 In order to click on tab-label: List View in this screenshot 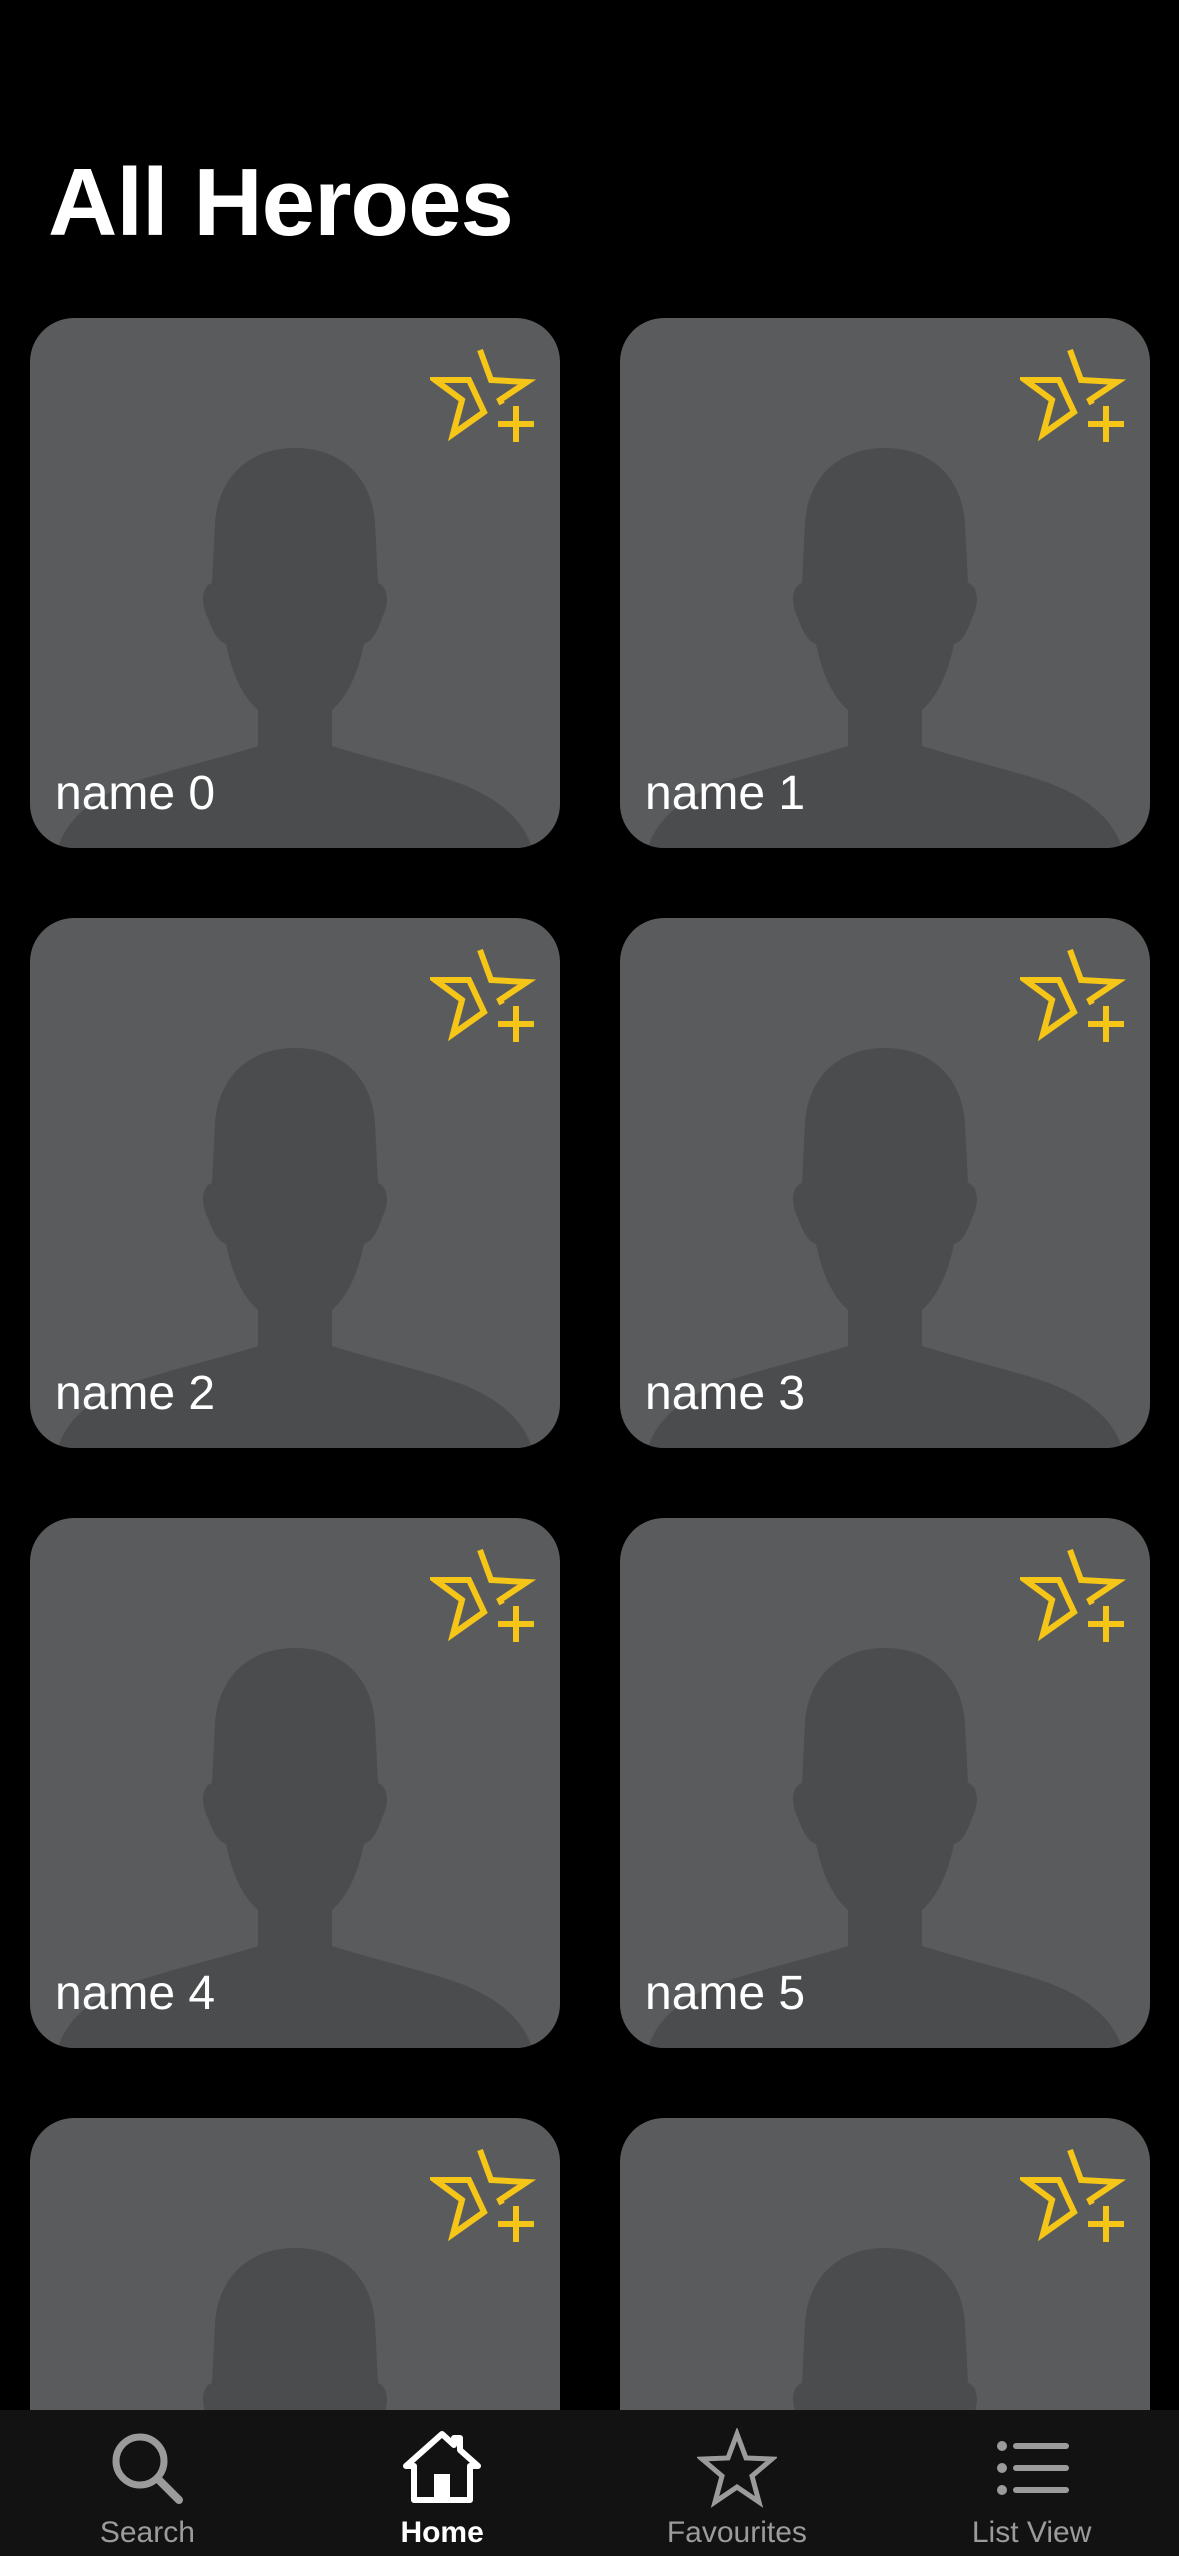, I will do `click(1031, 2532)`.